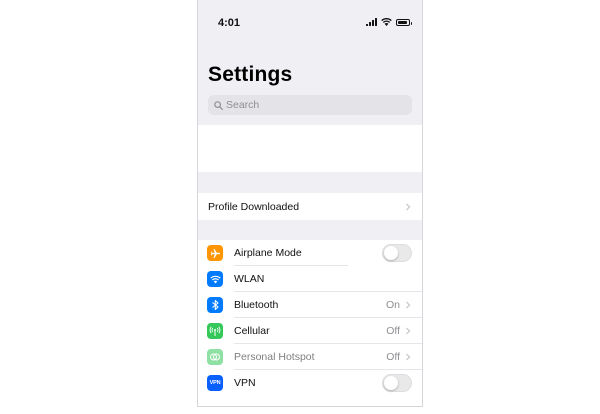 The width and height of the screenshot is (600, 414). What do you see at coordinates (310, 279) in the screenshot?
I see `settings-row-wlan: WLAN` at bounding box center [310, 279].